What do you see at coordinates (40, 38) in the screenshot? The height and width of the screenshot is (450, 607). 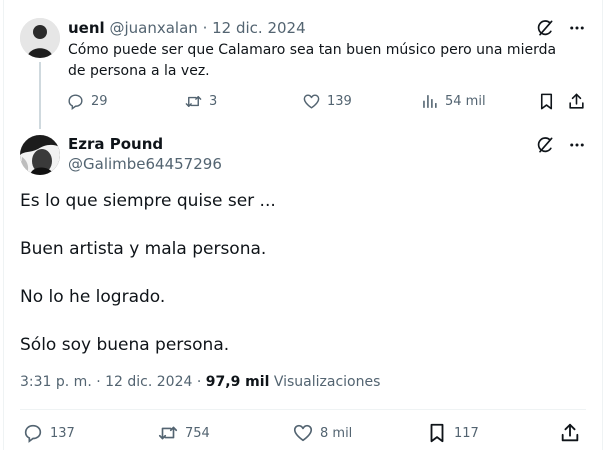 I see `parent-avatar` at bounding box center [40, 38].